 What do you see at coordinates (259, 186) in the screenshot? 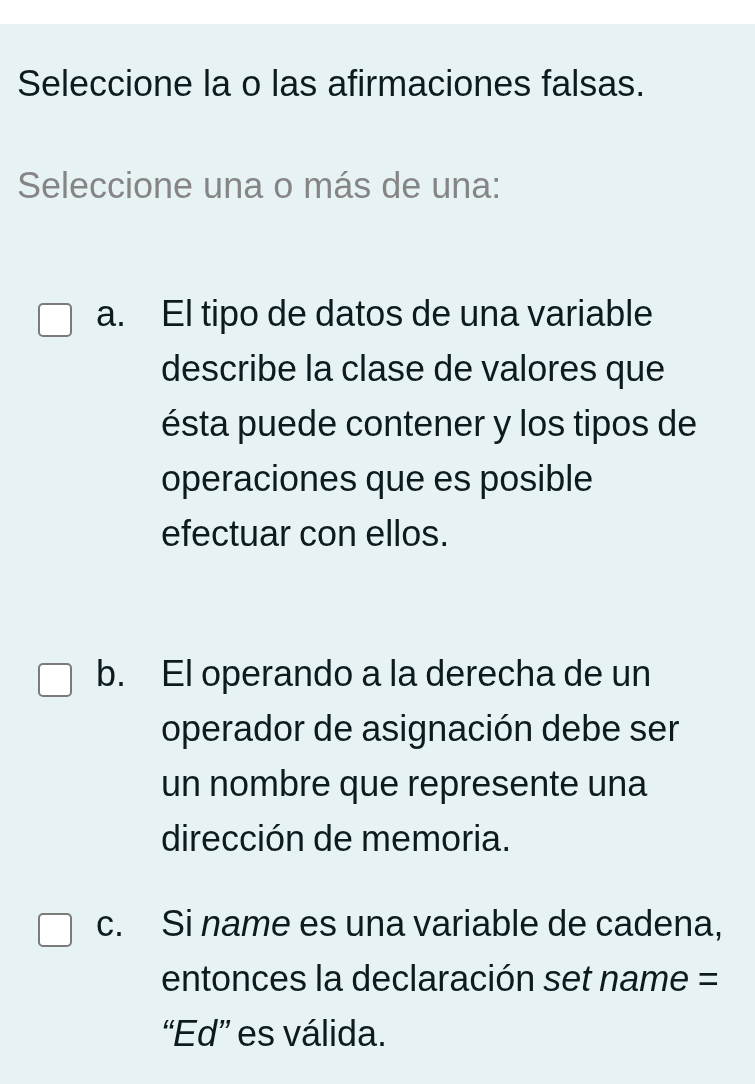
I see `instruction-text: Seleccione una o más de una:` at bounding box center [259, 186].